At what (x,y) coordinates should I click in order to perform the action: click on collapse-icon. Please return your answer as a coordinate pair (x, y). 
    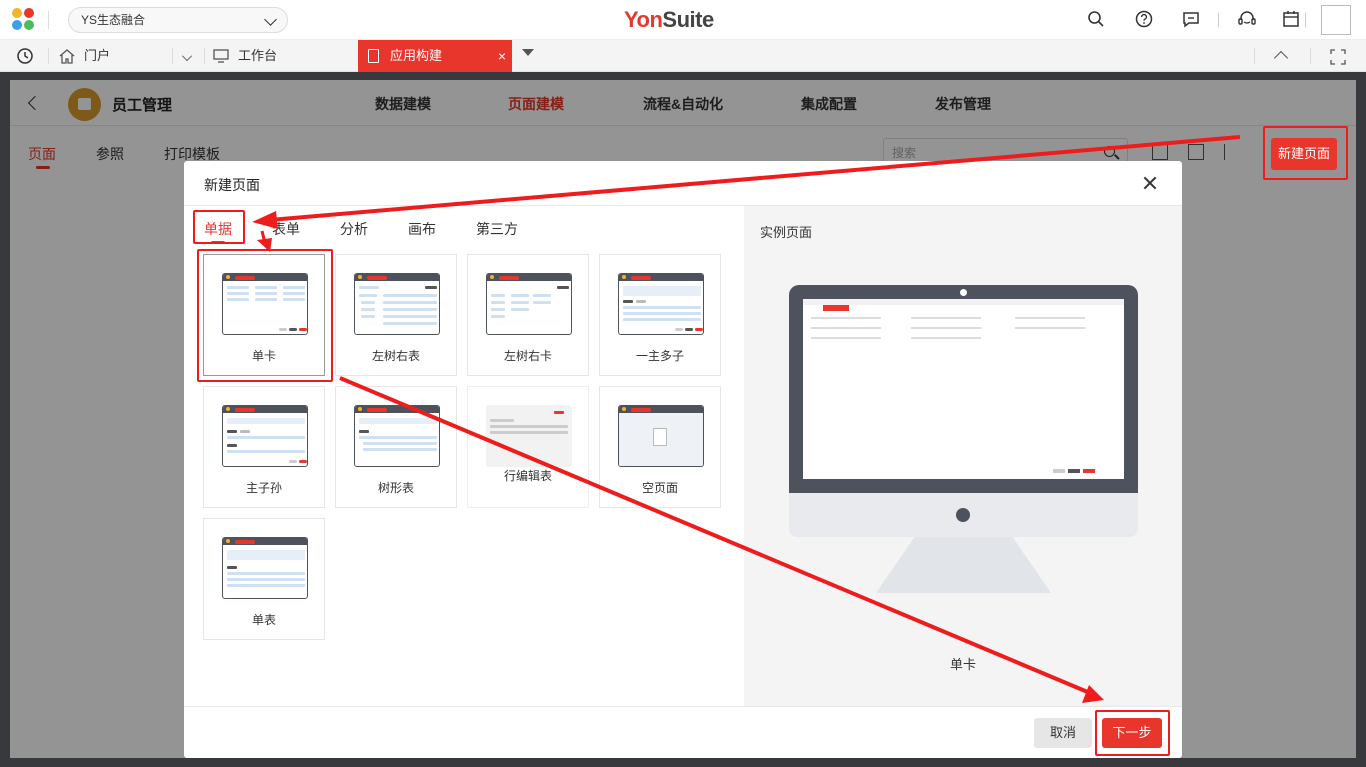
    Looking at the image, I should click on (1281, 58).